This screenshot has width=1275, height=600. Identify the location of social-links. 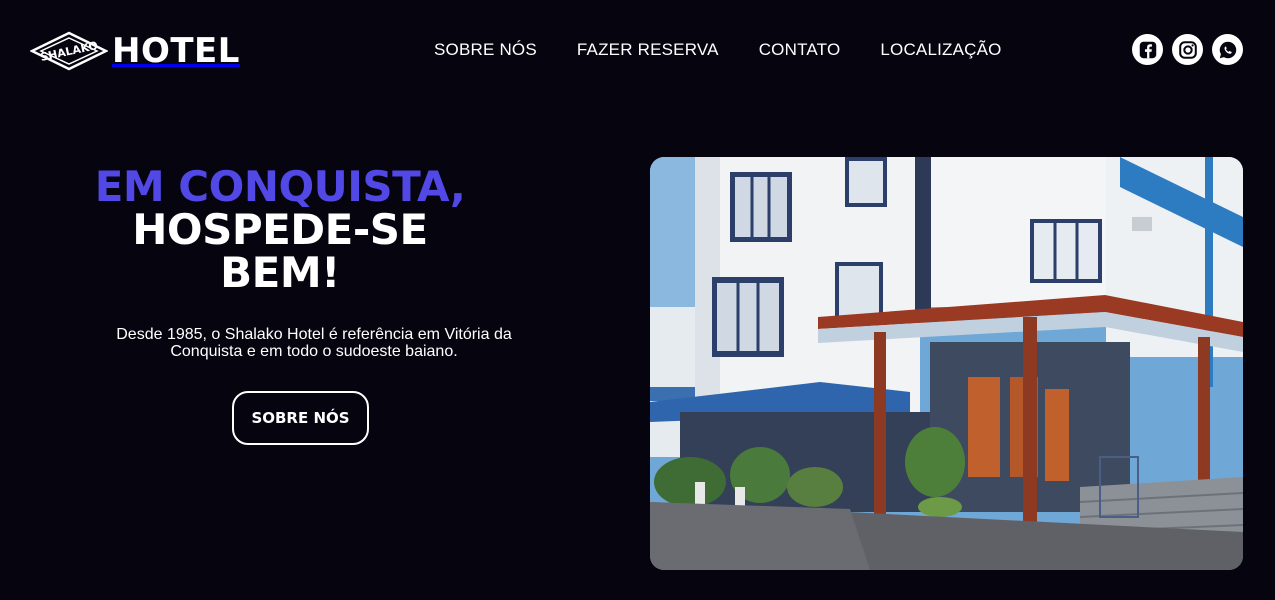
(1187, 49).